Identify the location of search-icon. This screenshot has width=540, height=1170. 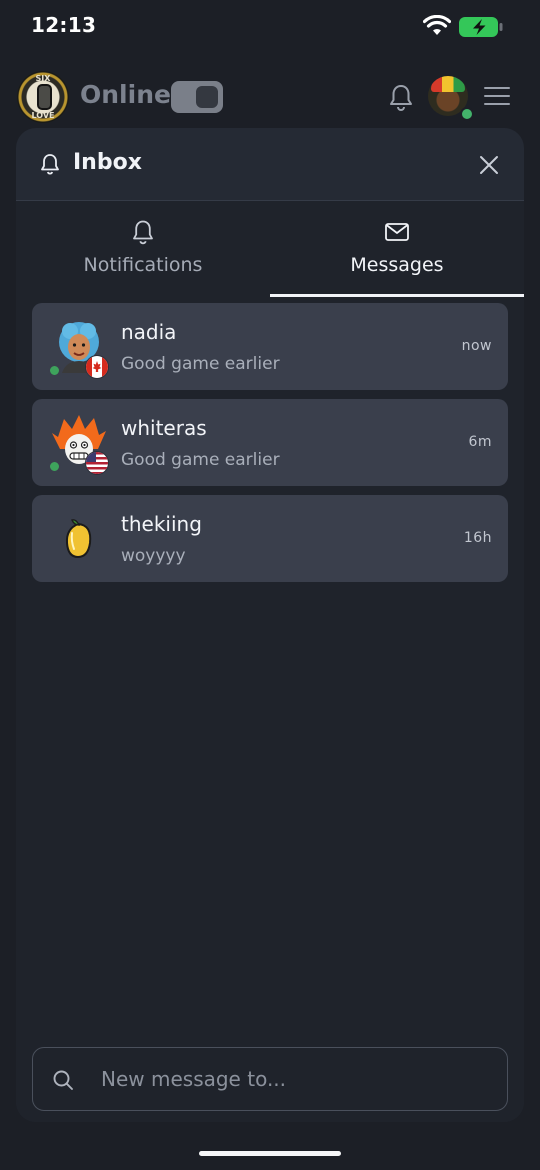
(63, 1080).